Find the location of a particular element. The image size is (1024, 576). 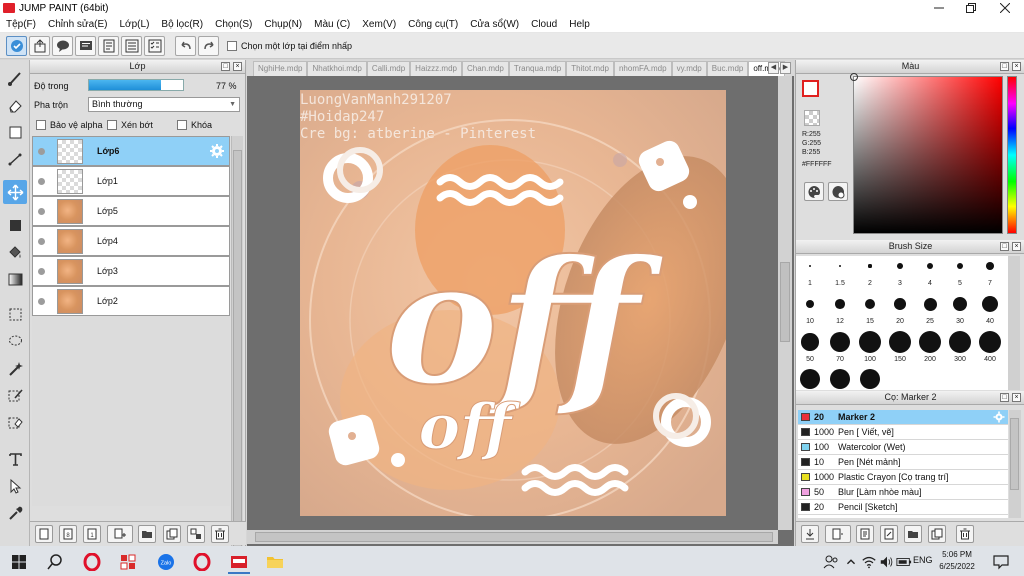

hue-slider is located at coordinates (1012, 155).